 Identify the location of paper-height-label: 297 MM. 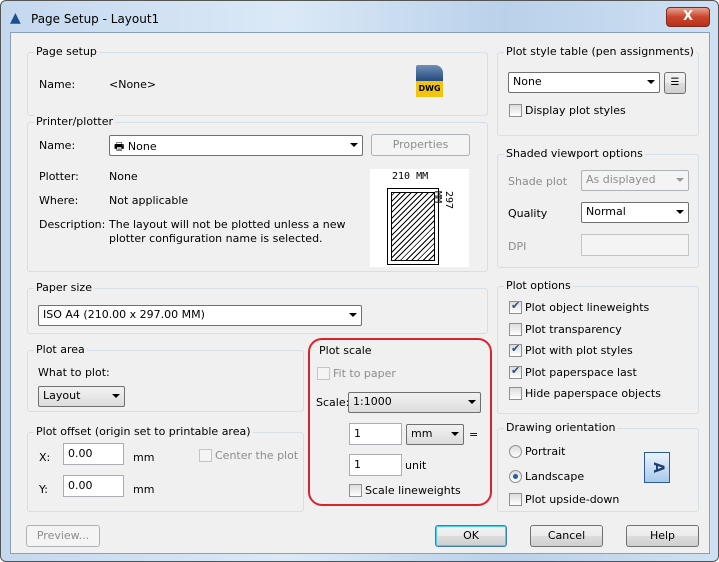
(443, 200).